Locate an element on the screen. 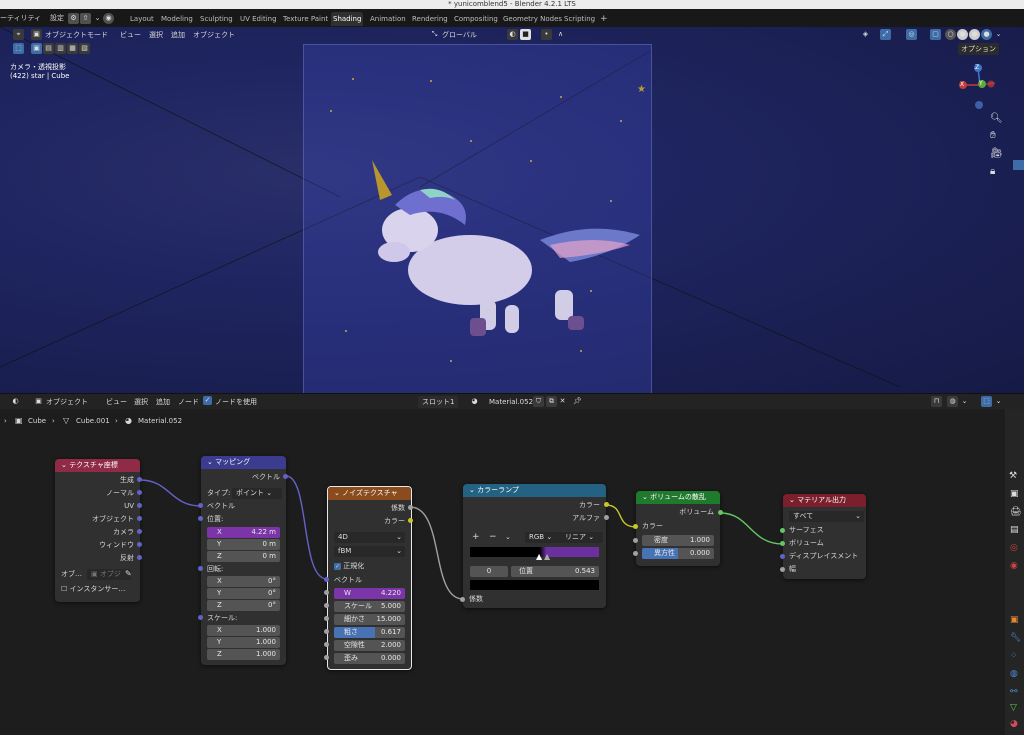 The height and width of the screenshot is (735, 1024). tab-scripting: Scripting is located at coordinates (579, 19).